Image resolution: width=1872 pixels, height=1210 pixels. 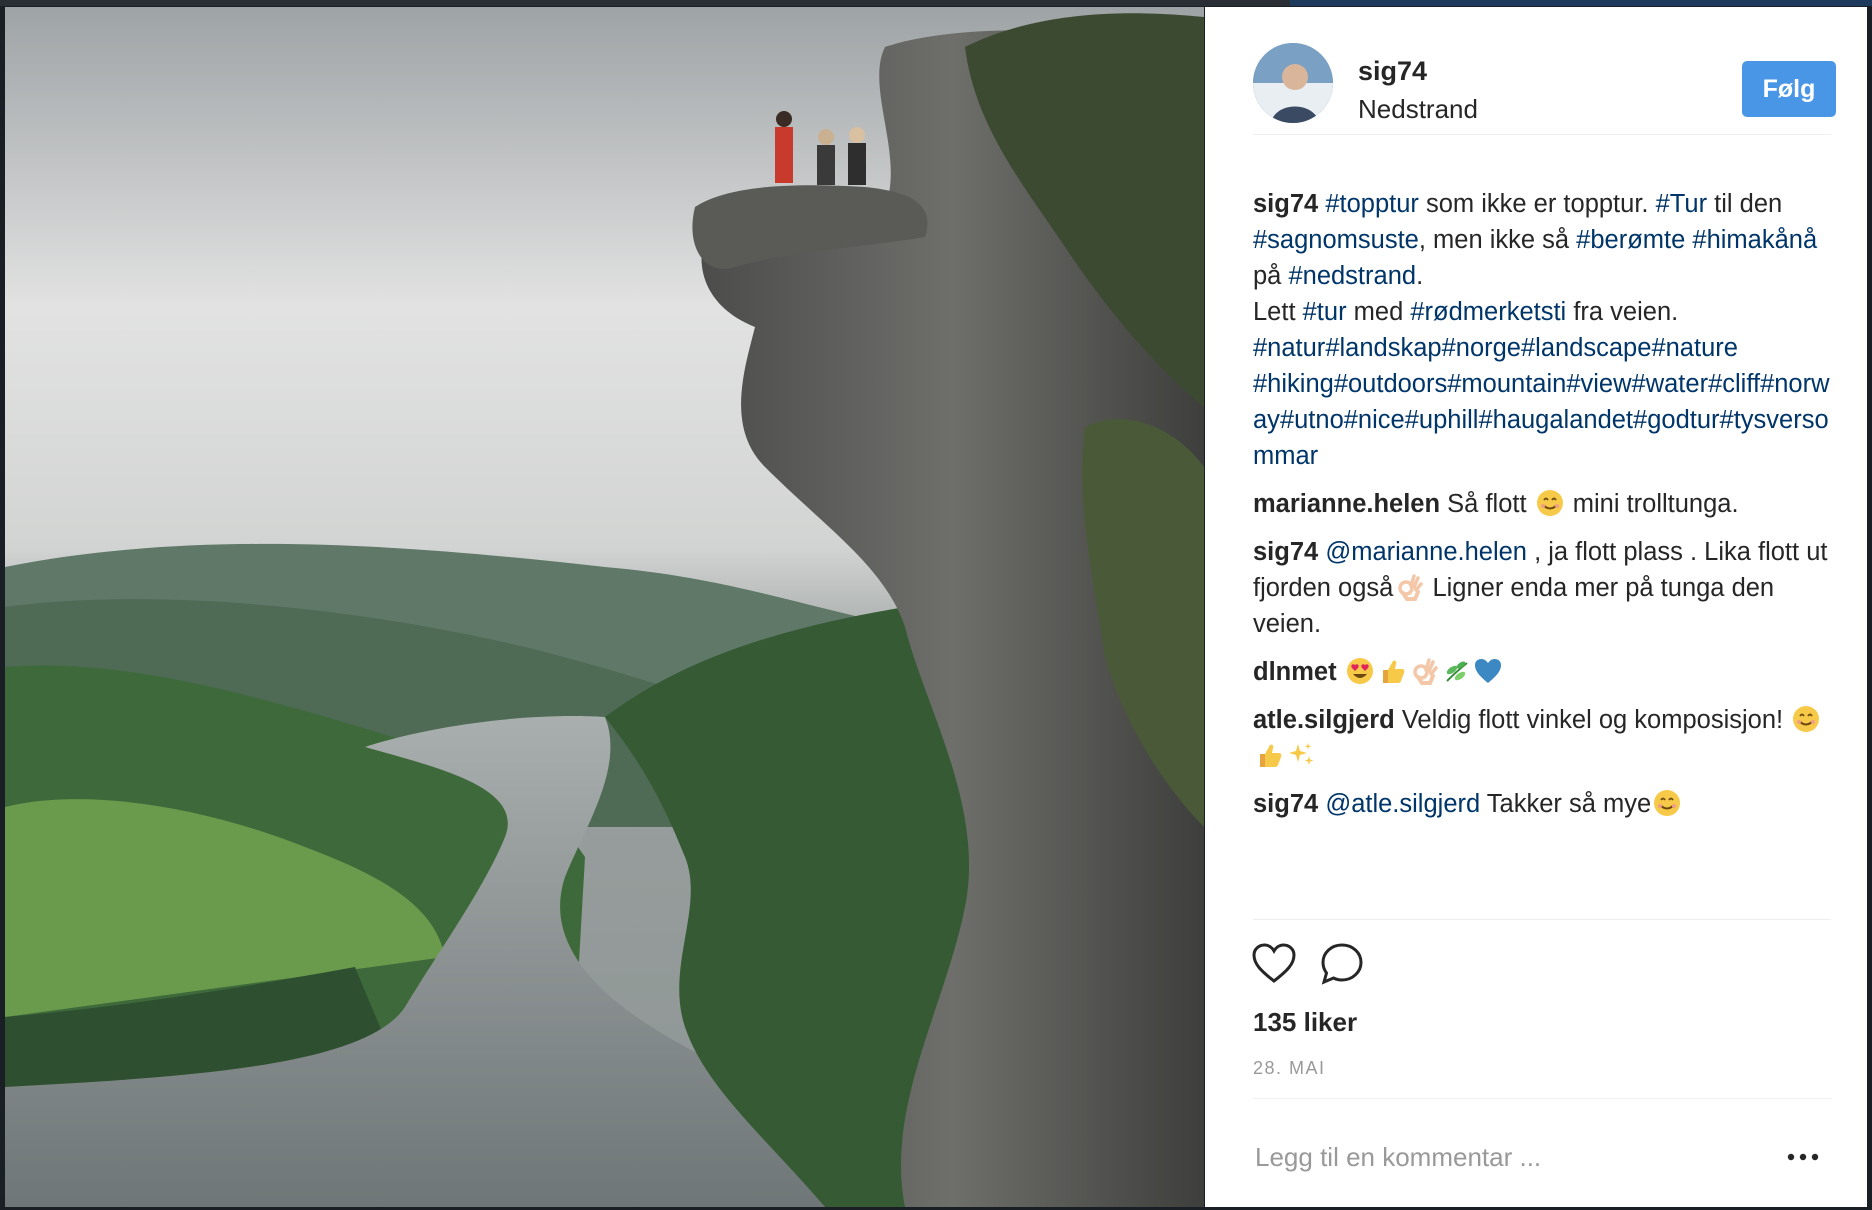 What do you see at coordinates (1598, 384) in the screenshot?
I see `hashtag-link: #view` at bounding box center [1598, 384].